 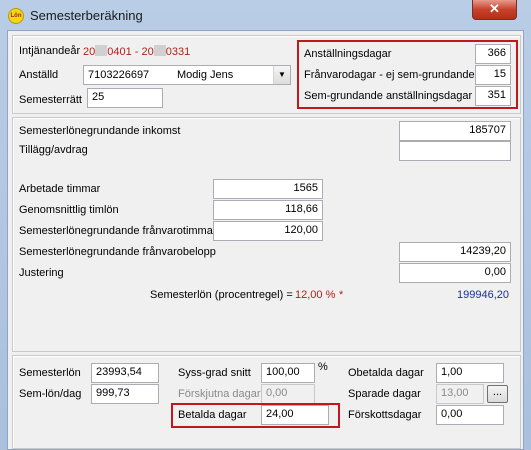 I want to click on franvarobelopp-input: 14239,20, so click(x=455, y=252).